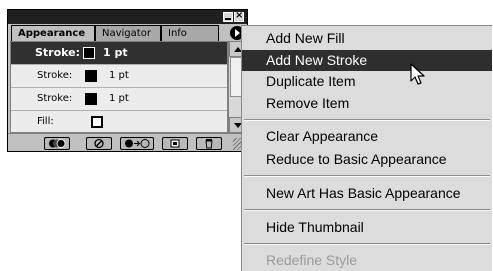  I want to click on appearance-row-stroke-2: Stroke: 1 pt, so click(119, 76).